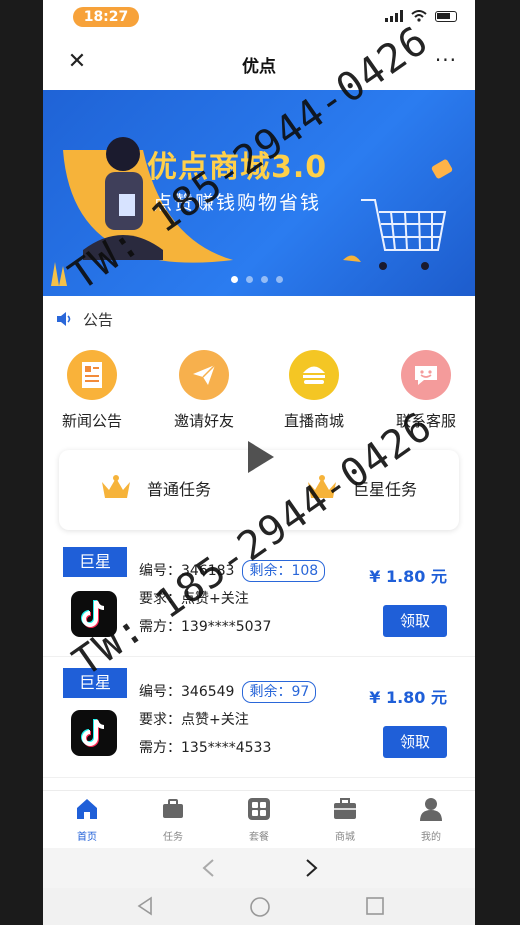 This screenshot has height=925, width=520. What do you see at coordinates (208, 571) in the screenshot?
I see `task-id: 346183` at bounding box center [208, 571].